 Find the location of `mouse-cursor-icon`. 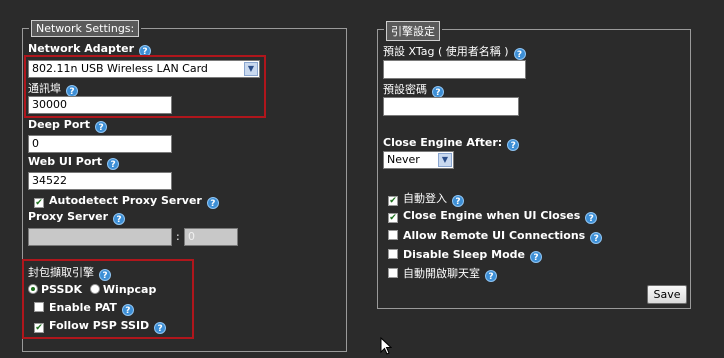

mouse-cursor-icon is located at coordinates (386, 346).